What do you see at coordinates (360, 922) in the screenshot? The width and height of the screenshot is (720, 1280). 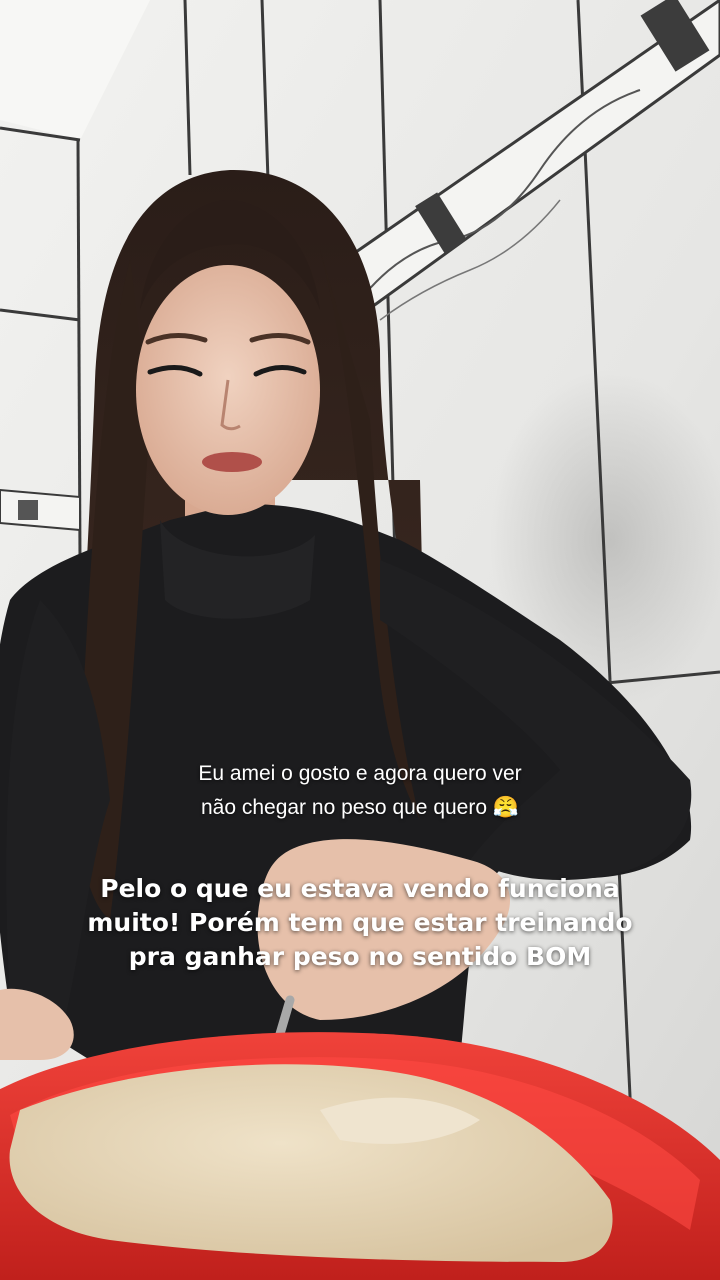 I see `main-caption-line-2: muito! Porém tem que estar treinando` at bounding box center [360, 922].